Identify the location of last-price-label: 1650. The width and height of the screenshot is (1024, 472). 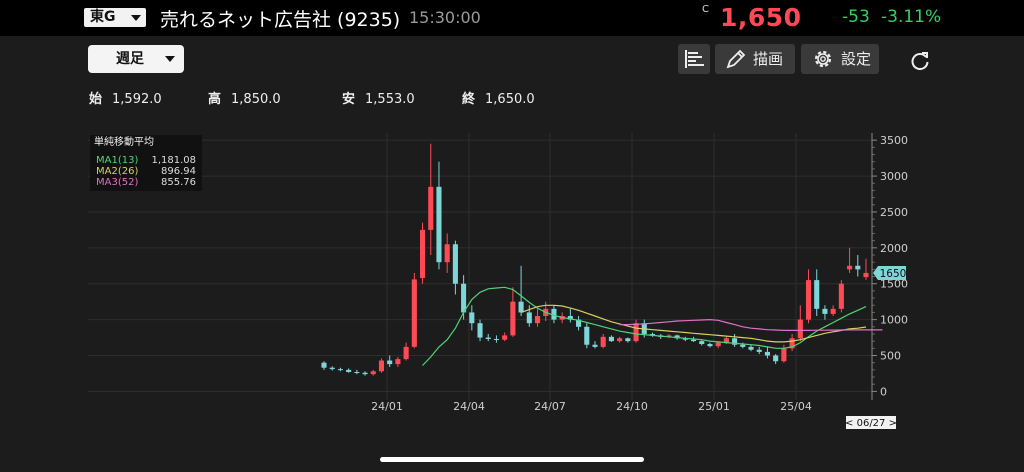
(893, 274).